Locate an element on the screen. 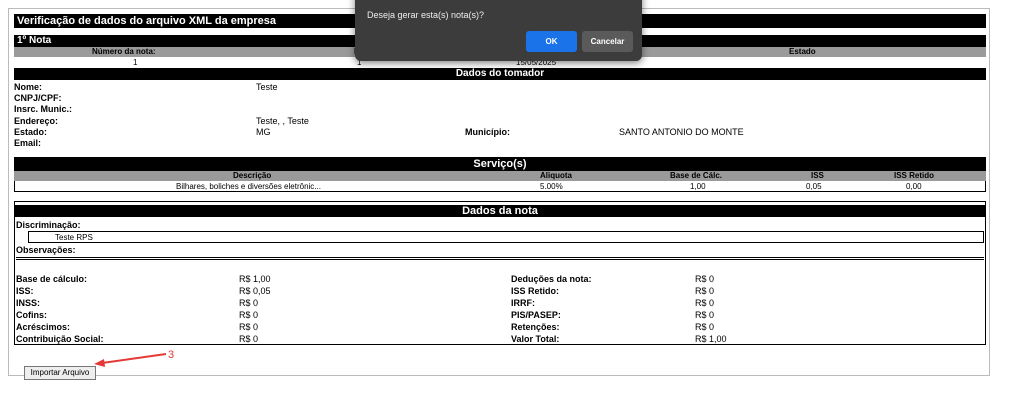 The height and width of the screenshot is (402, 1024). dialog-message: Deseja gerar esta(s) nota(s)? is located at coordinates (426, 15).